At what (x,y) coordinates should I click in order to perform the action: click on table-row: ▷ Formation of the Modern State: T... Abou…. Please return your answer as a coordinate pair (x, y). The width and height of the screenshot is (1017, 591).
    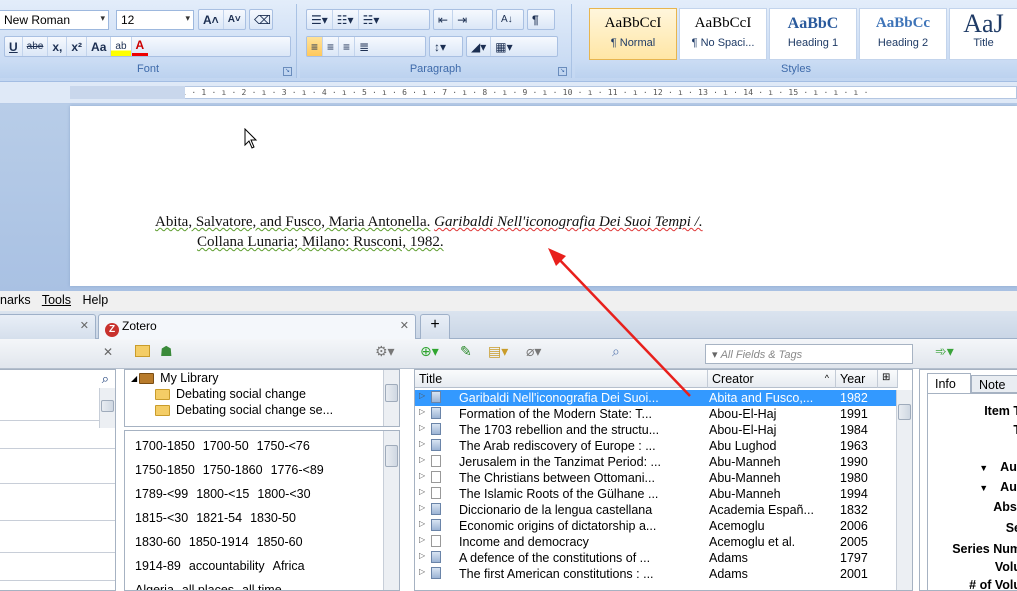
    Looking at the image, I should click on (656, 414).